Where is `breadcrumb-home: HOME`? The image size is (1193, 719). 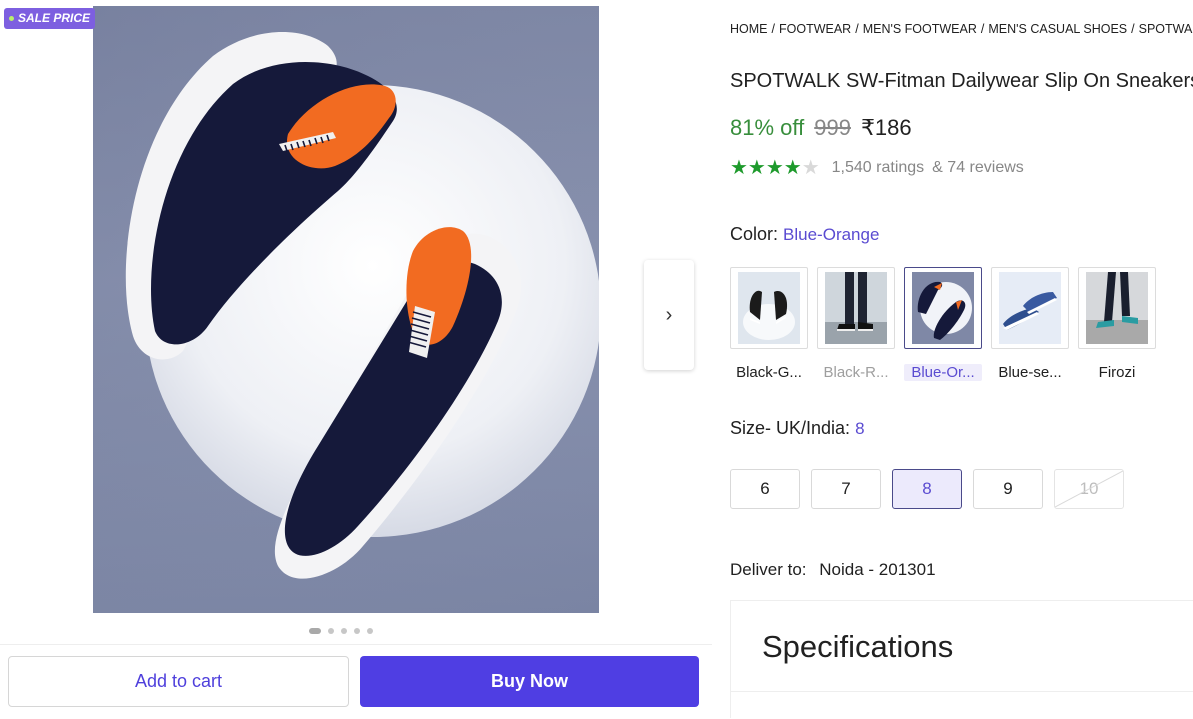 breadcrumb-home: HOME is located at coordinates (749, 29).